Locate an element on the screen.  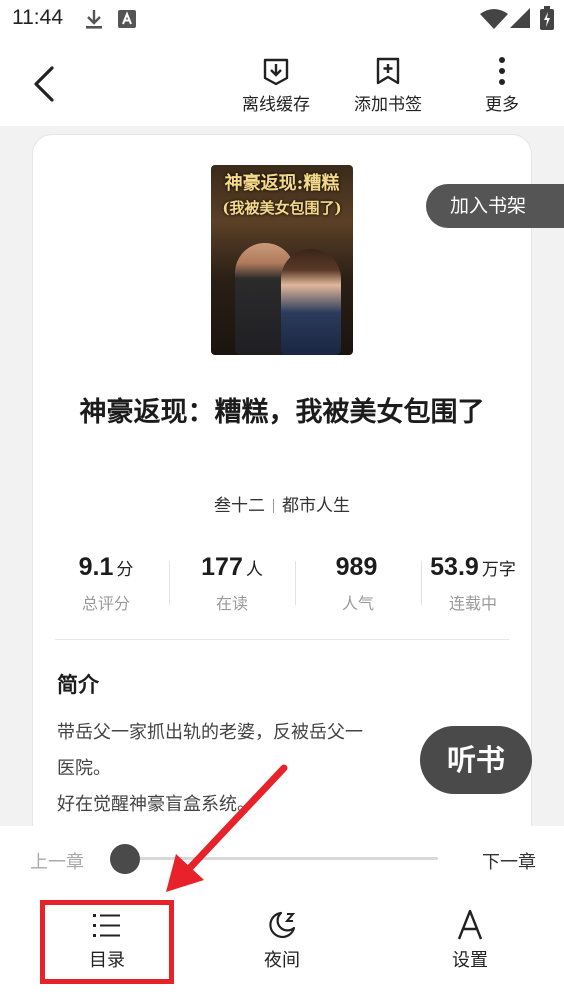
stat-rating-label: 总评分 is located at coordinates (105, 603).